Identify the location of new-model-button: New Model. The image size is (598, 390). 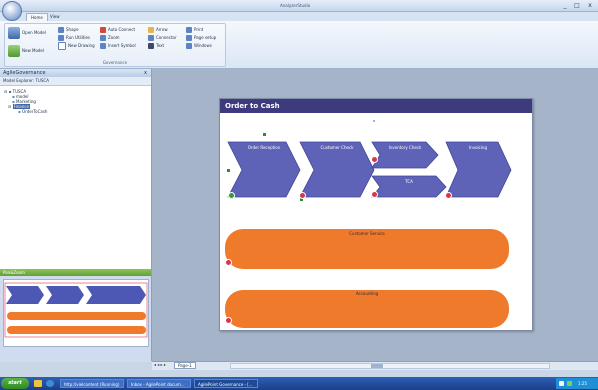
(31, 51).